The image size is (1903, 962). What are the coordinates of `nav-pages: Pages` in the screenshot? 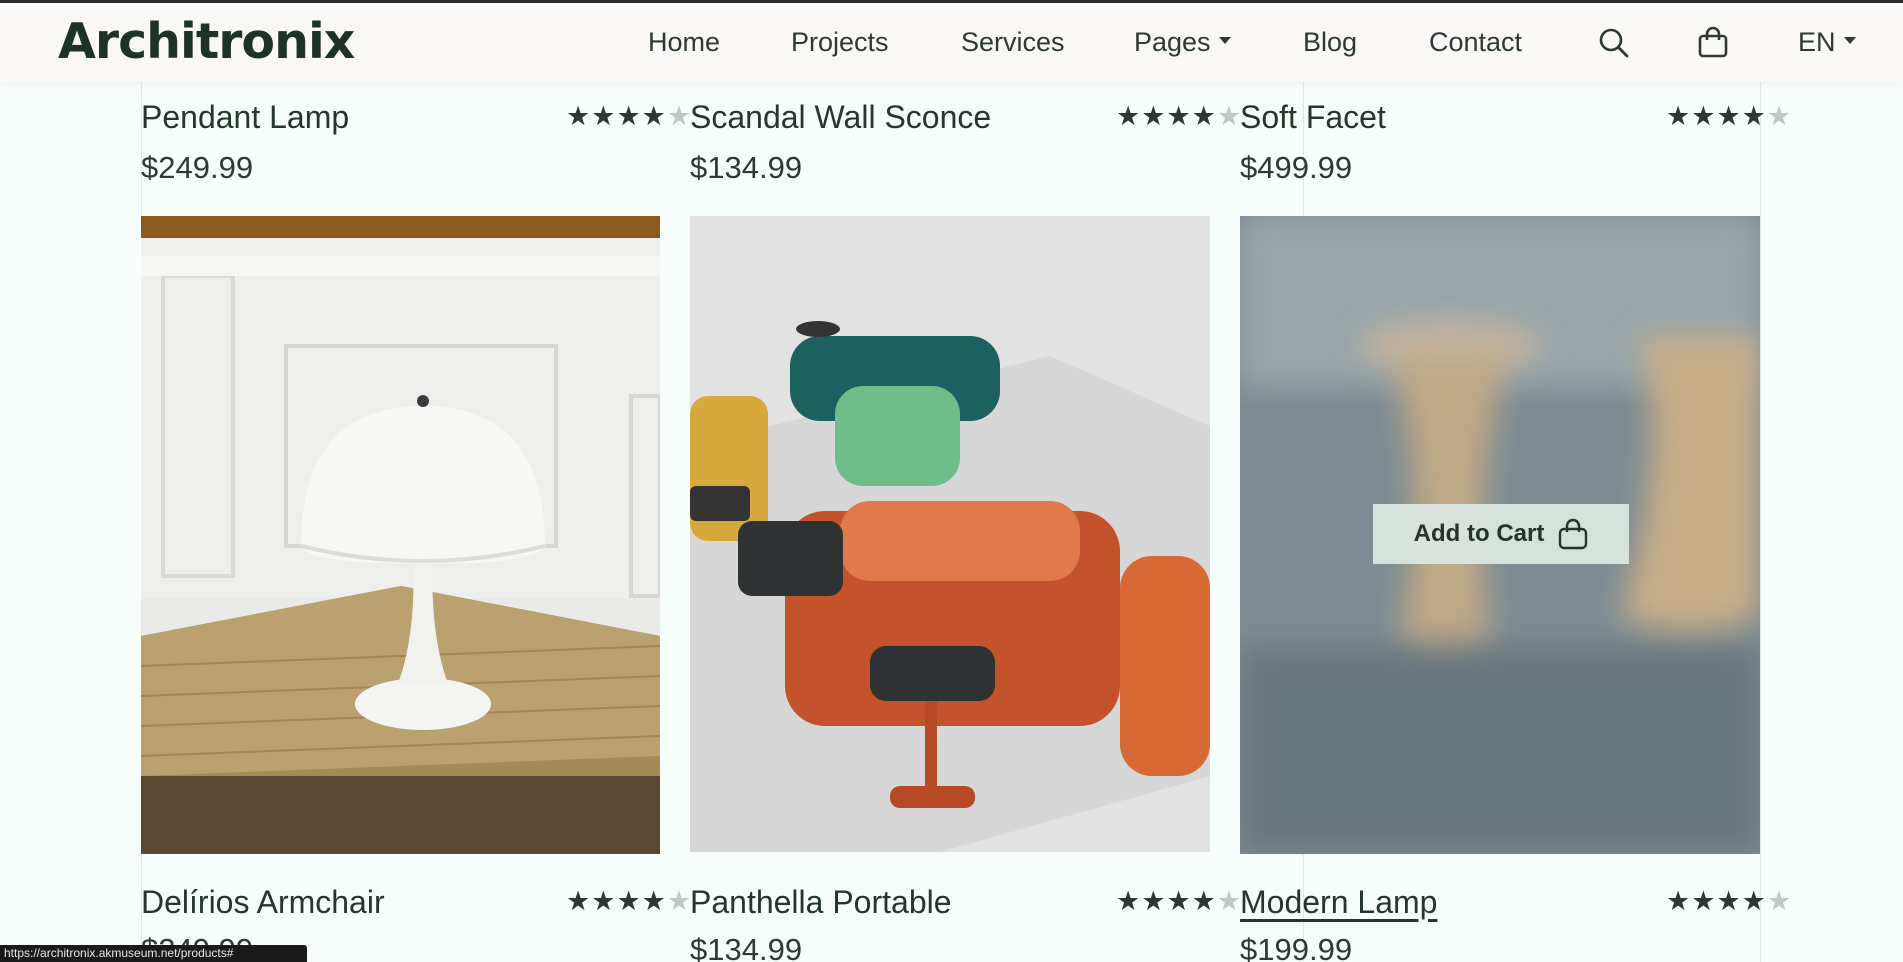 It's located at (1182, 42).